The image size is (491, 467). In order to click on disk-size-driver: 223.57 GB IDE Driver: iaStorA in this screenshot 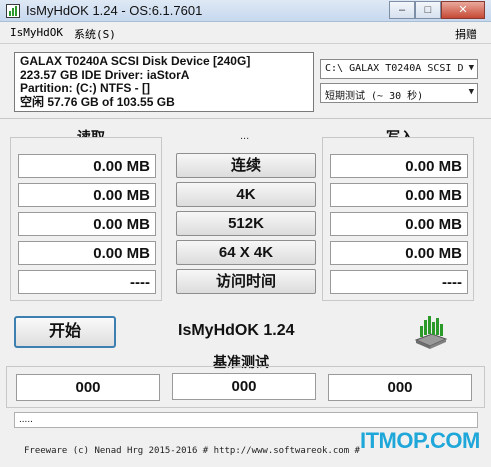, I will do `click(105, 74)`.